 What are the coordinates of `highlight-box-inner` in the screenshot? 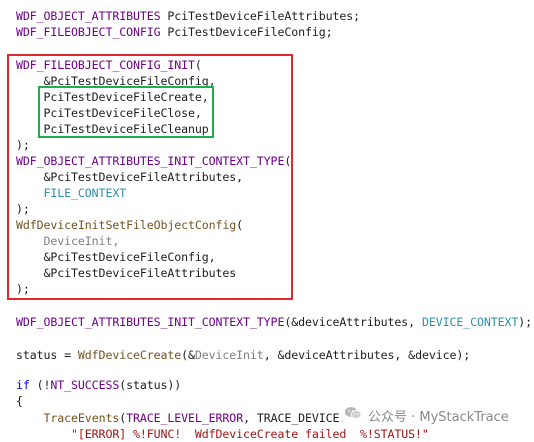 It's located at (126, 112).